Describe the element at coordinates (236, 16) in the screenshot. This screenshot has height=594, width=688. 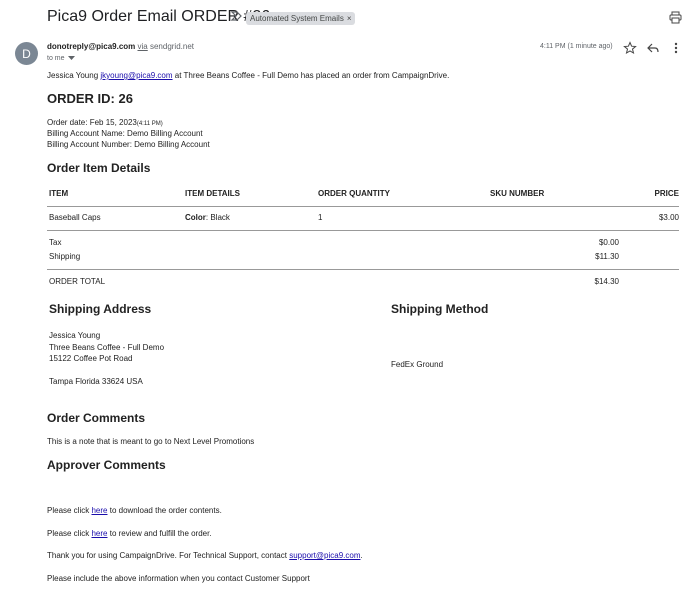
I see `importance-marker-icon` at that location.